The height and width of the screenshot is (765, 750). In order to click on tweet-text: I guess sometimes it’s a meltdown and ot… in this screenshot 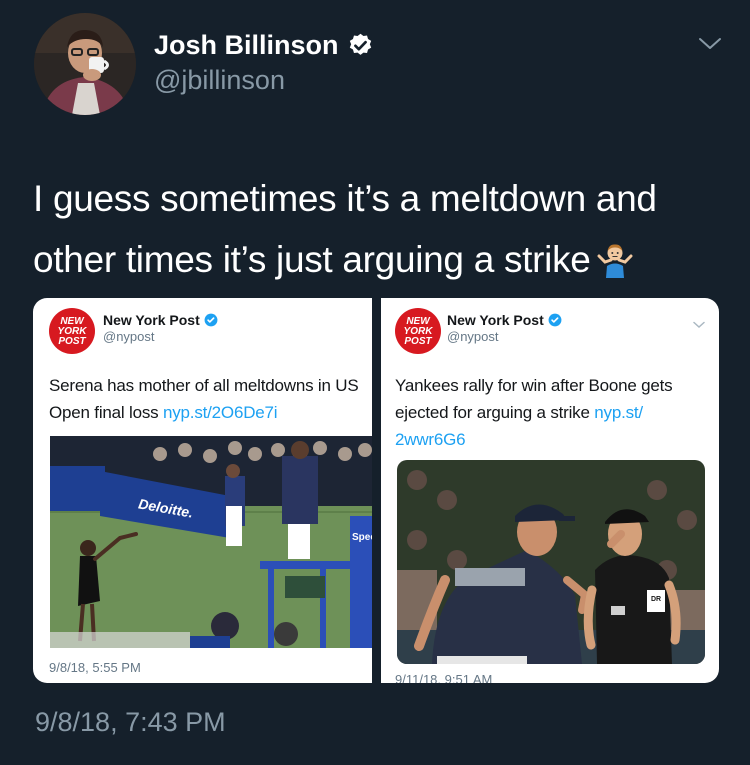, I will do `click(383, 229)`.